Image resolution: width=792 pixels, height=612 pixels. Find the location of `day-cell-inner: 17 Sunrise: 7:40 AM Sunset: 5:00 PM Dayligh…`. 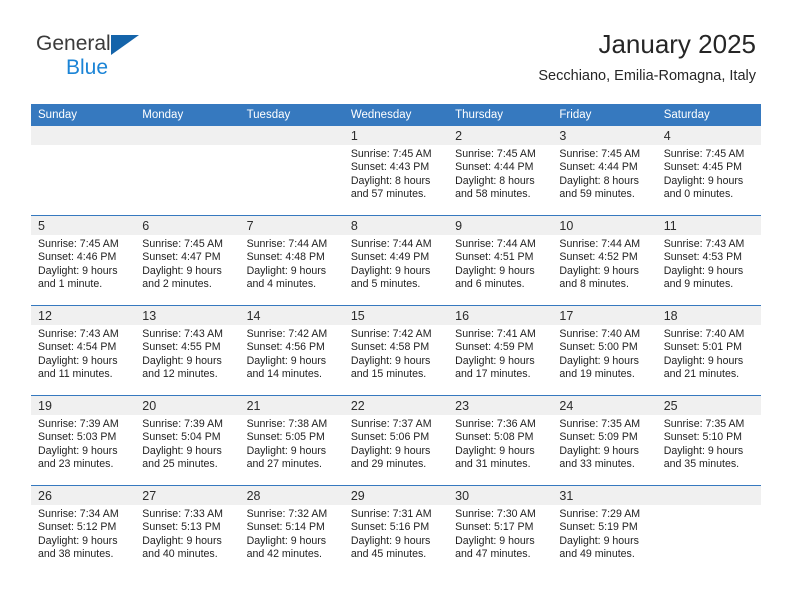

day-cell-inner: 17 Sunrise: 7:40 AM Sunset: 5:00 PM Dayligh… is located at coordinates (604, 350).